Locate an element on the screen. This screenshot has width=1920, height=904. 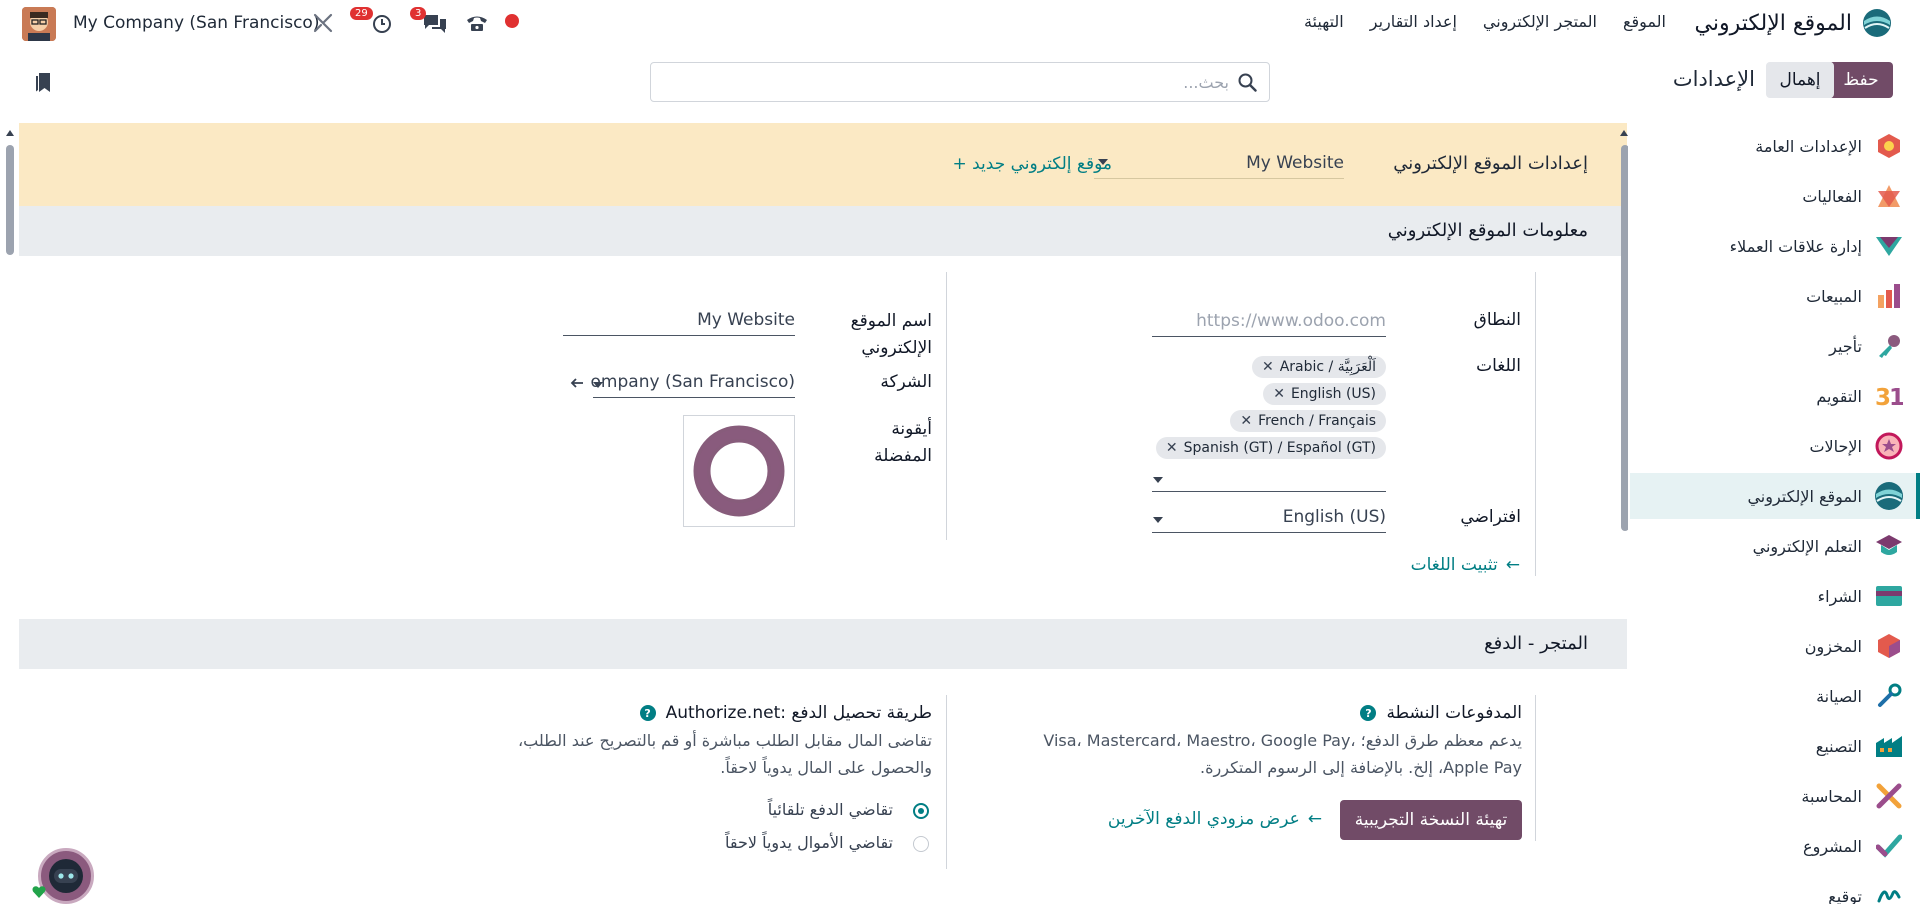
app-brand: الموقع الإلكتروني is located at coordinates (1794, 23).